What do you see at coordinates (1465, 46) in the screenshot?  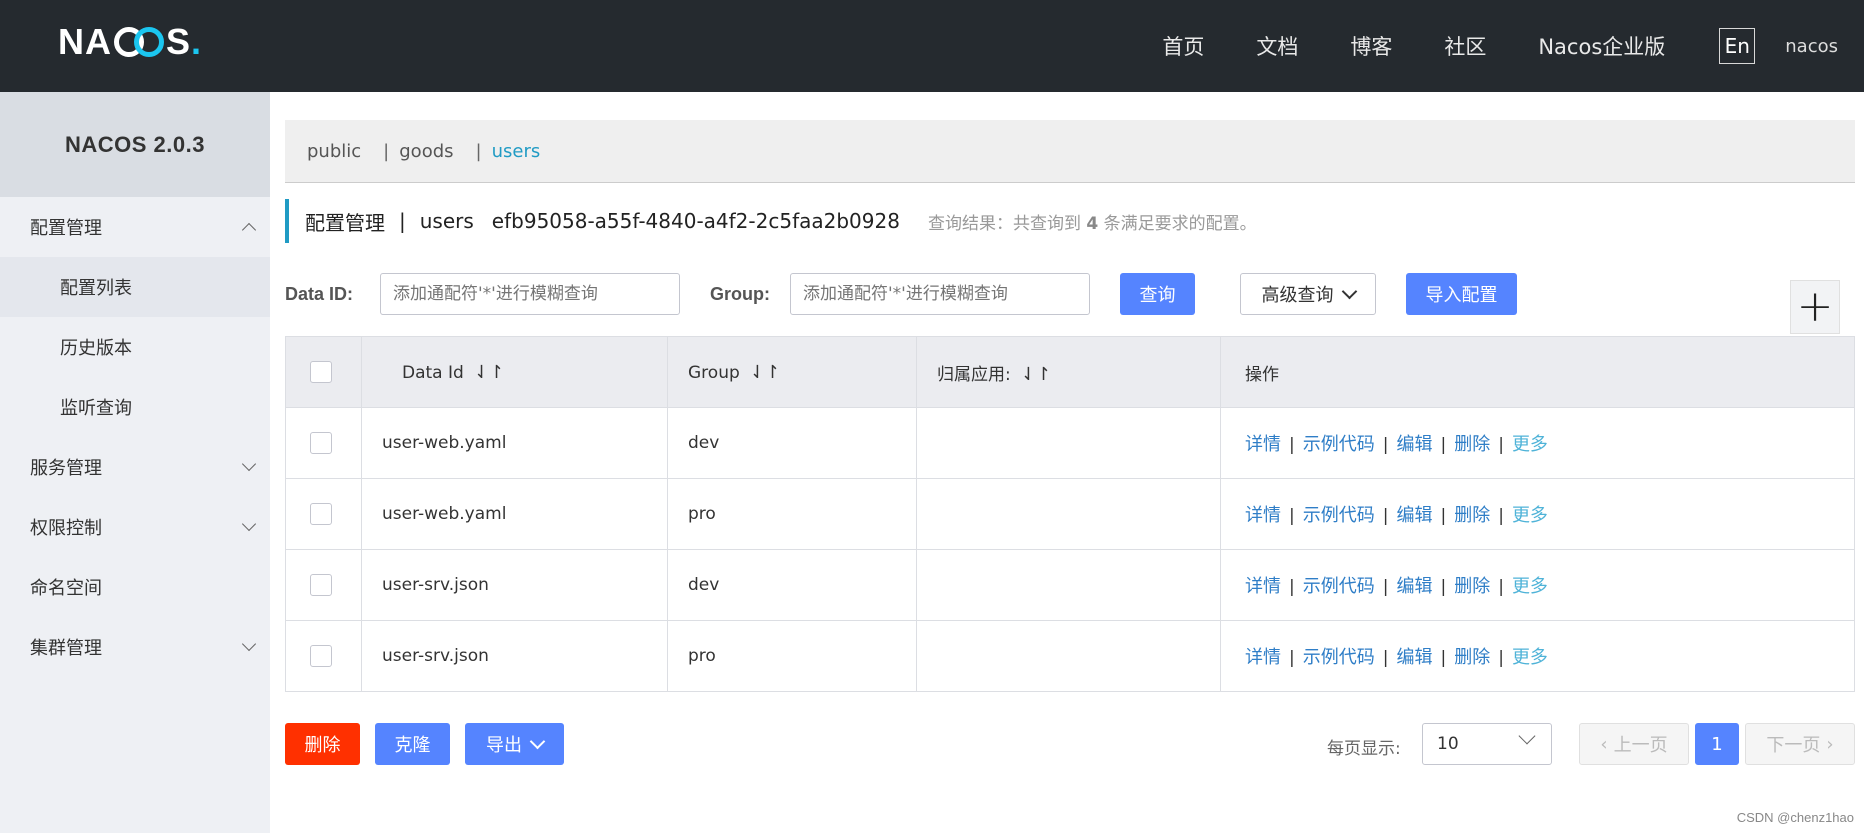 I see `nav-community: 社区` at bounding box center [1465, 46].